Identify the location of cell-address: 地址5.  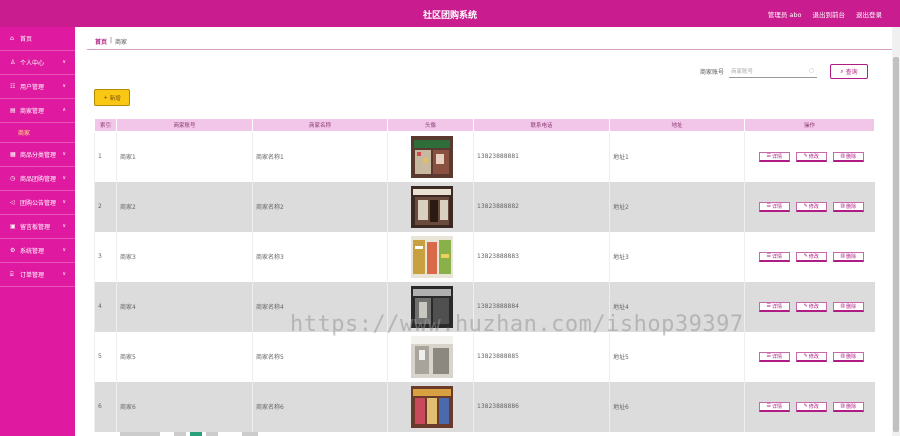
(677, 356).